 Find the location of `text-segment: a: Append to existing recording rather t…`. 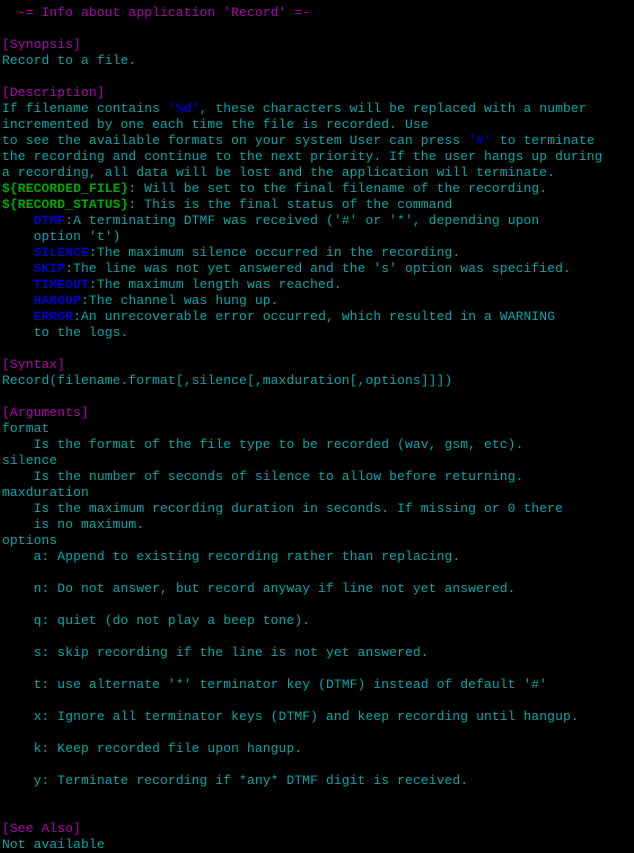

text-segment: a: Append to existing recording rather t… is located at coordinates (231, 556).